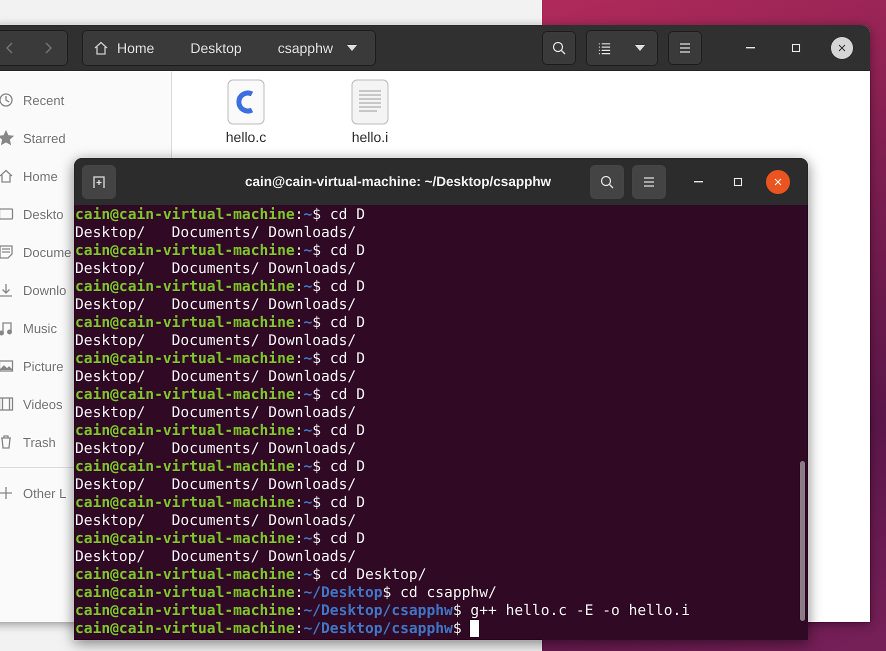  Describe the element at coordinates (7, 214) in the screenshot. I see `desktop-icon` at that location.